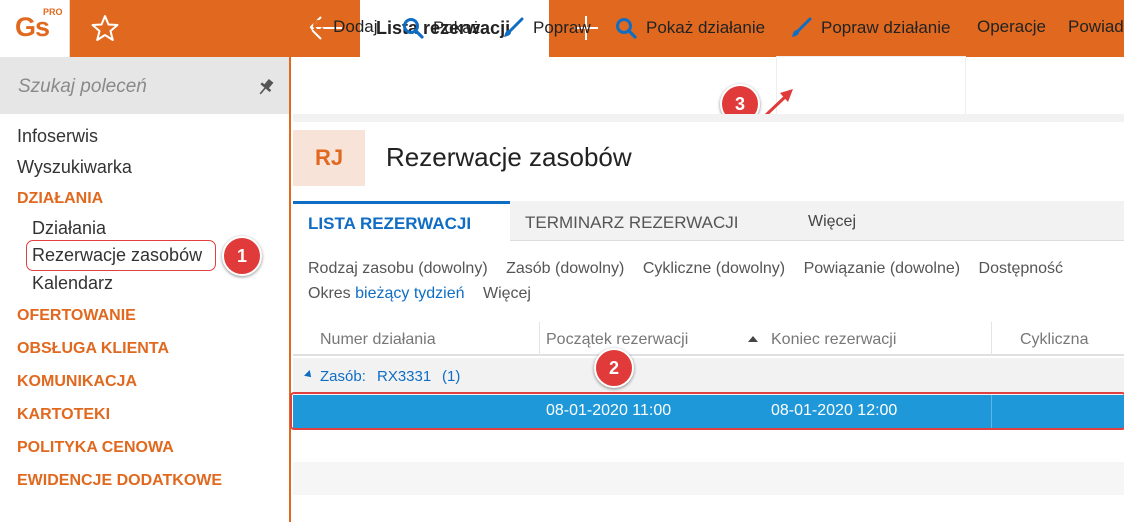 The image size is (1124, 522). I want to click on filter-zasob: Zasób (dowolny), so click(565, 268).